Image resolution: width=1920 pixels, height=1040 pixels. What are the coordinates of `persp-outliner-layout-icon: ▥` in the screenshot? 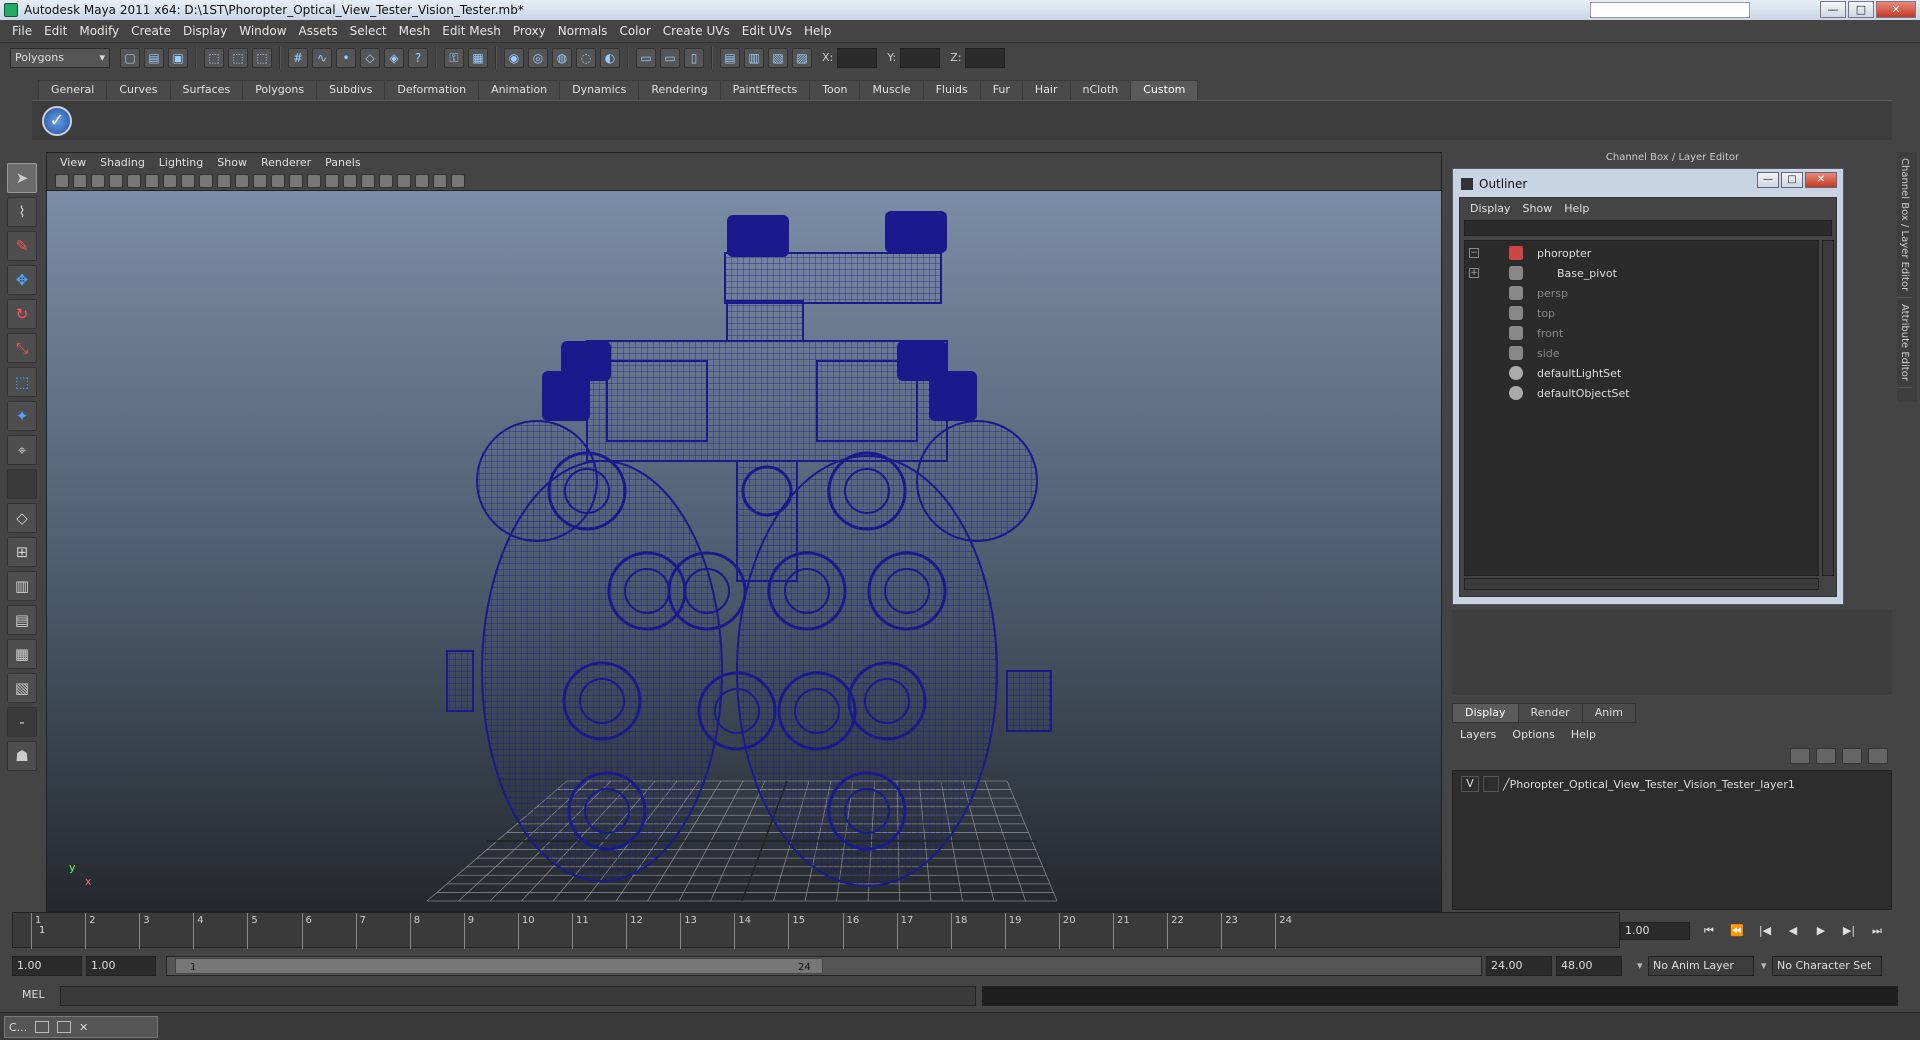 It's located at (22, 586).